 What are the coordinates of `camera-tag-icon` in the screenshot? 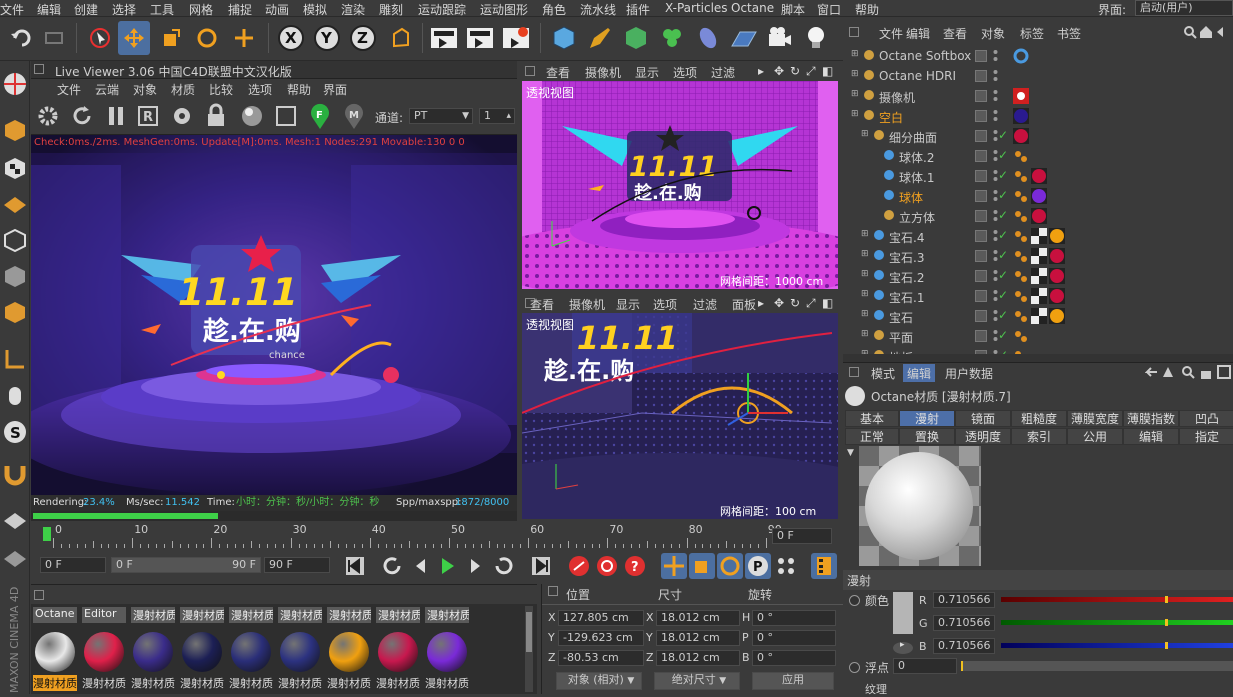 It's located at (1021, 96).